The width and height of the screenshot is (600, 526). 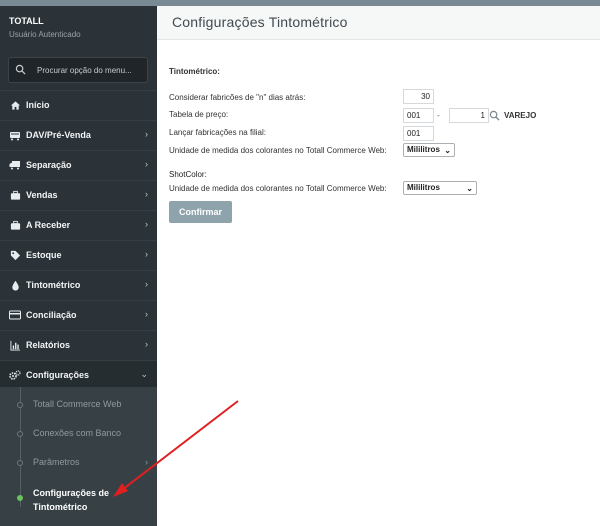 I want to click on annotation-arrow, so click(x=176, y=448).